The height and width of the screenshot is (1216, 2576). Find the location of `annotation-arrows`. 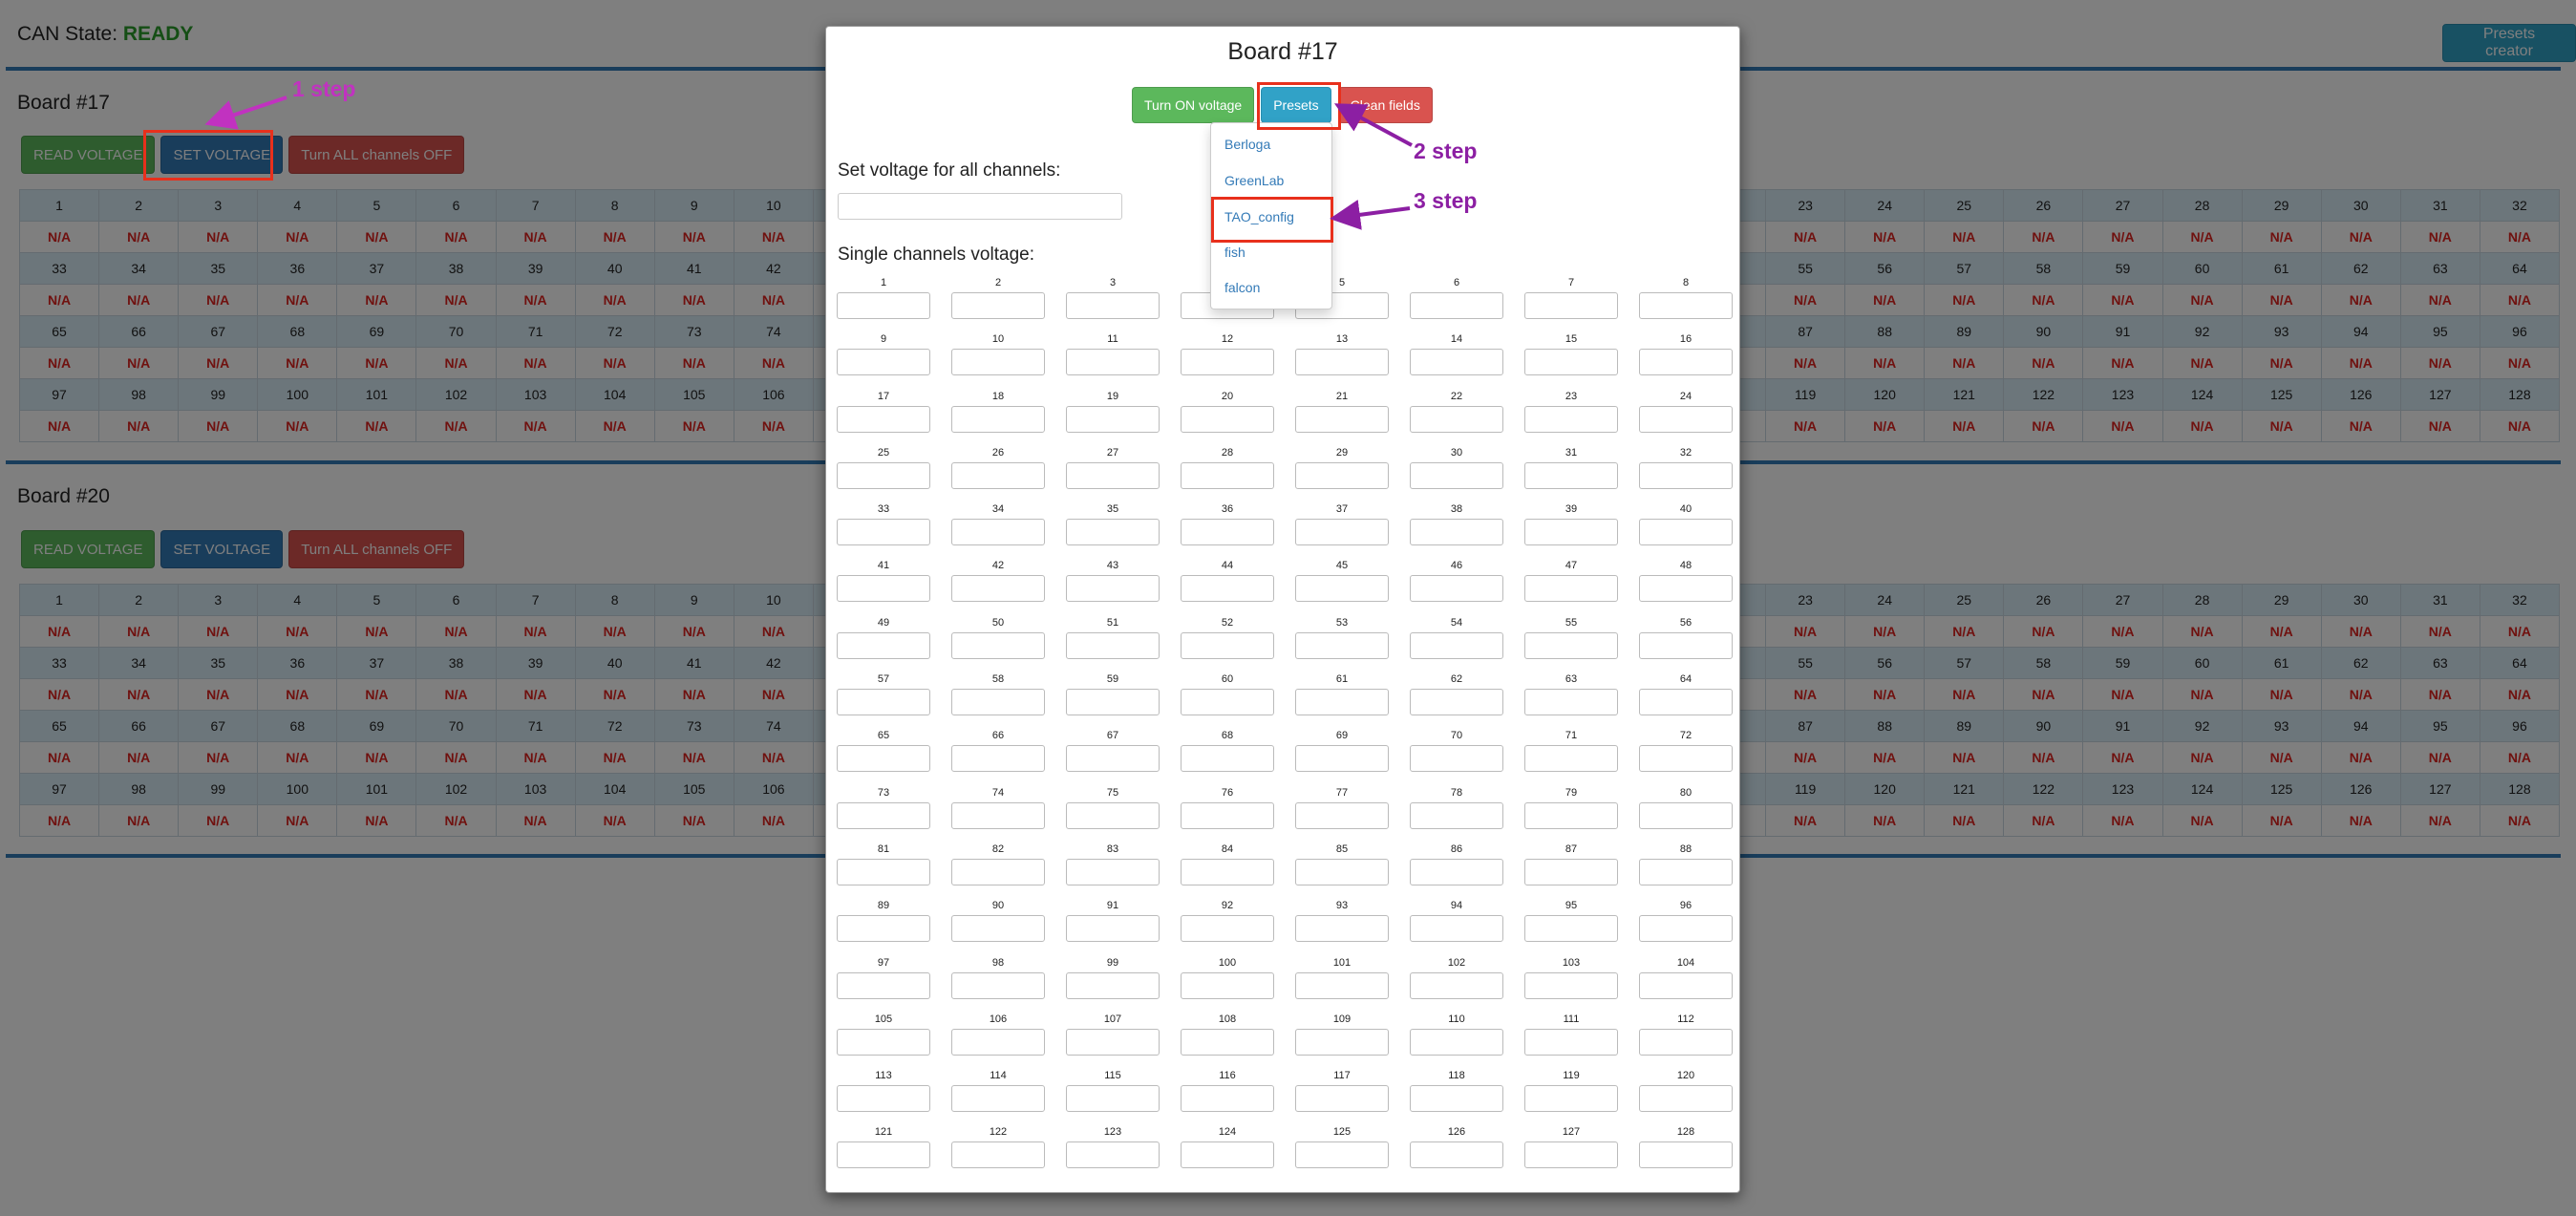

annotation-arrows is located at coordinates (809, 163).